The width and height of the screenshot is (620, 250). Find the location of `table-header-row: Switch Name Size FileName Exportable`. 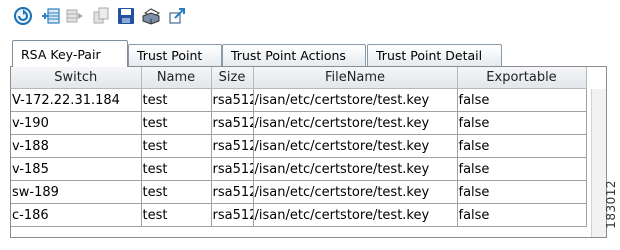

table-header-row: Switch Name Size FileName Exportable is located at coordinates (299, 78).